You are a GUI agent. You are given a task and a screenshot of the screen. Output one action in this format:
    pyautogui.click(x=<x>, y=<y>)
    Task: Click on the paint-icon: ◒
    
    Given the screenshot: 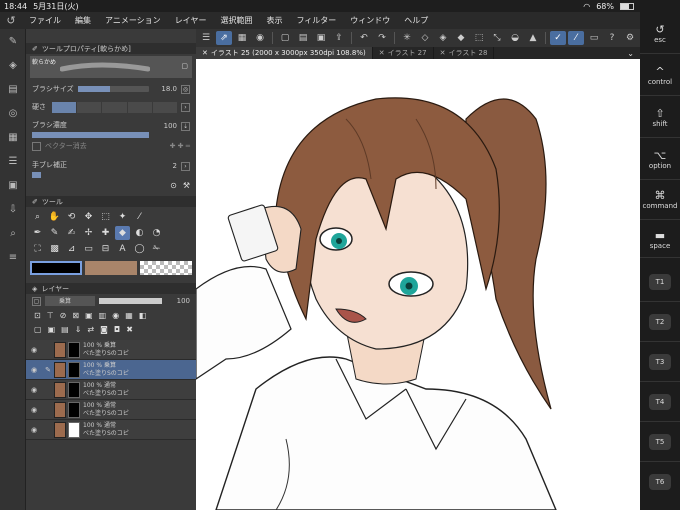 What is the action you would take?
    pyautogui.click(x=515, y=38)
    